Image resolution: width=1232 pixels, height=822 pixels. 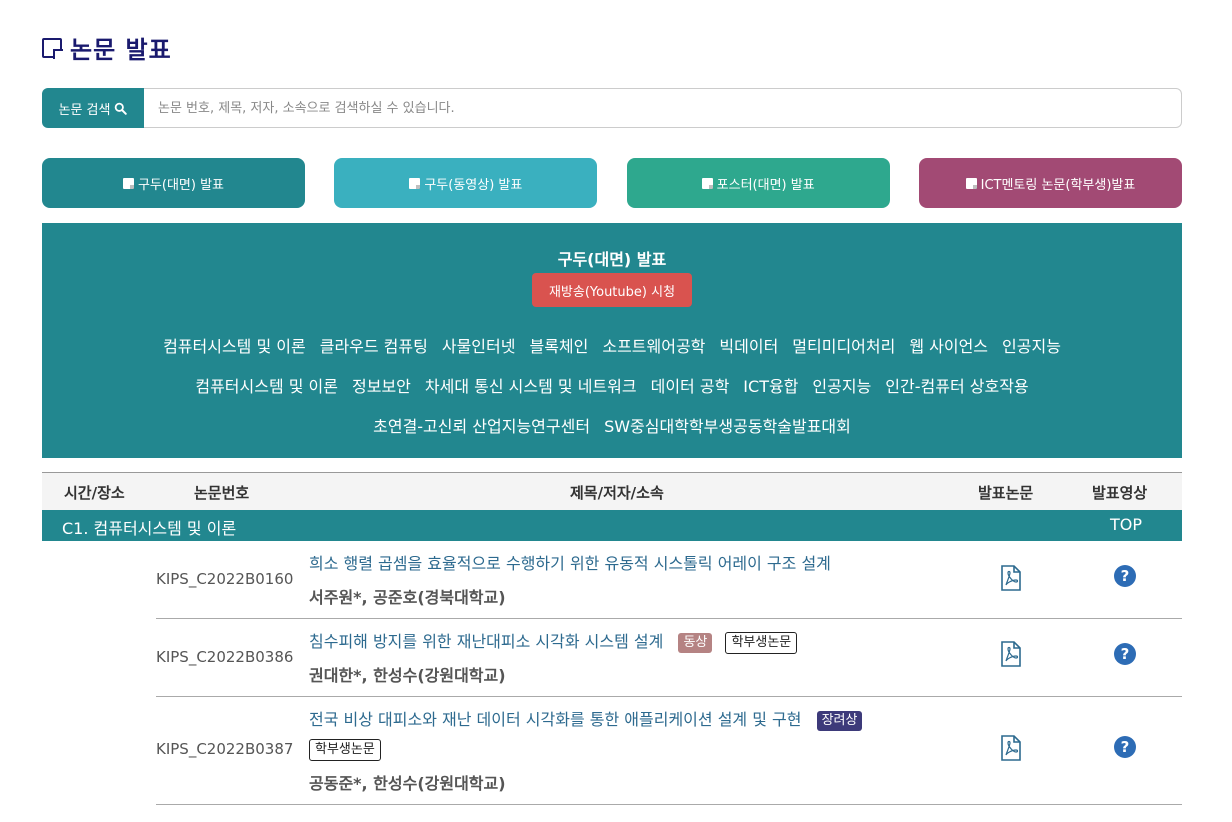 I want to click on section-title: C1. 컴퓨터시스템 및 이론, so click(x=149, y=528).